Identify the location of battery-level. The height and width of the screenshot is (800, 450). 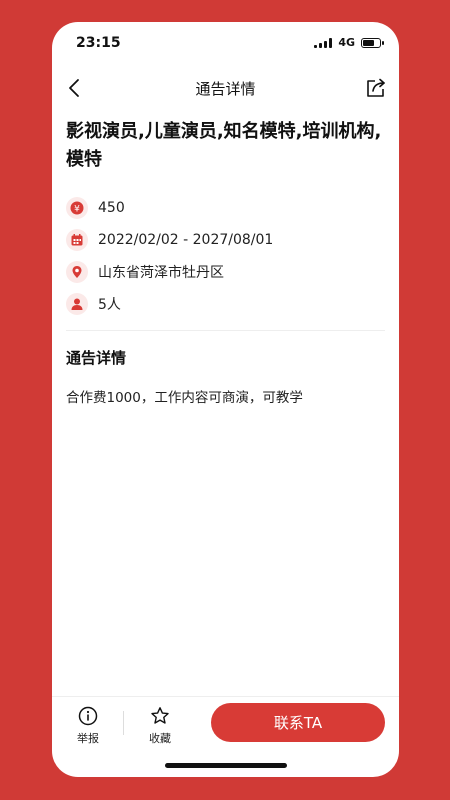
(369, 42).